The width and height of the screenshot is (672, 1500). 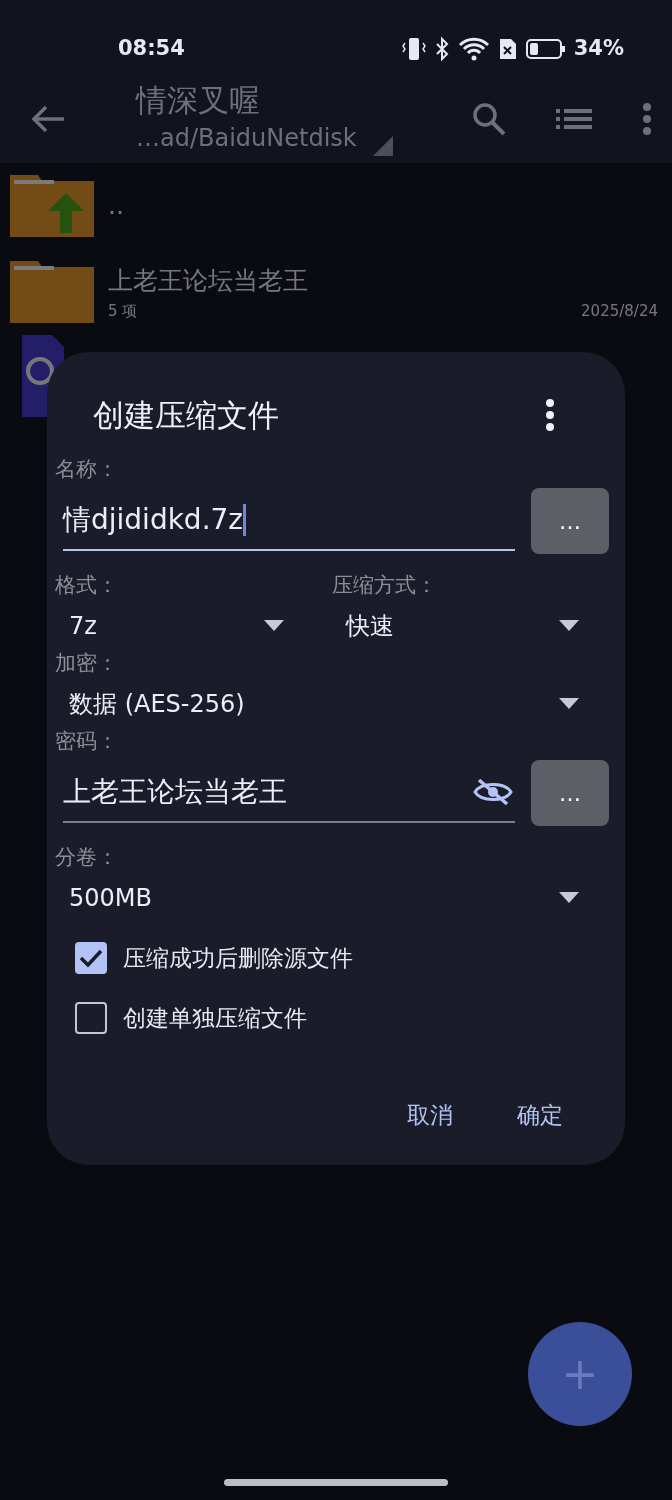 I want to click on battery-icon, so click(x=545, y=48).